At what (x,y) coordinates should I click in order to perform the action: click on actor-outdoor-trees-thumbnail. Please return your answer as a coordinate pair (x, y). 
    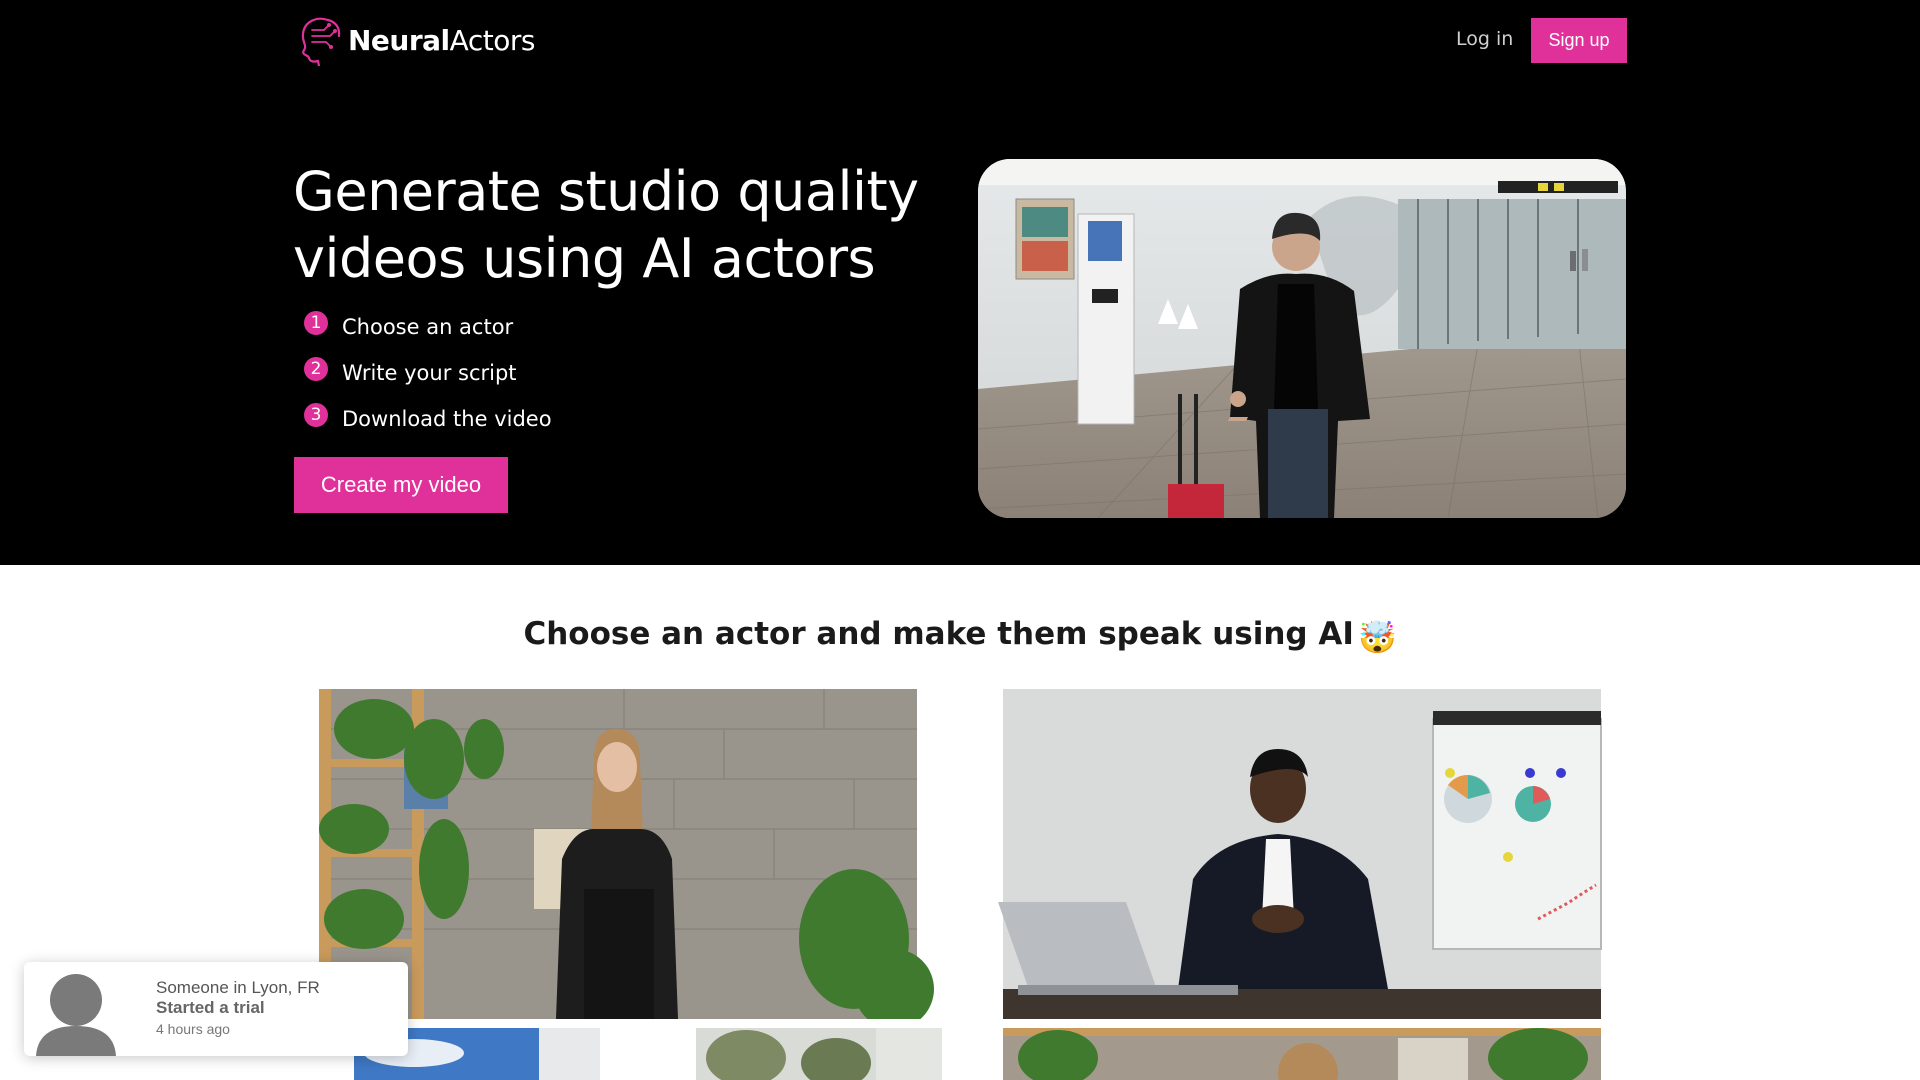
    Looking at the image, I should click on (789, 1054).